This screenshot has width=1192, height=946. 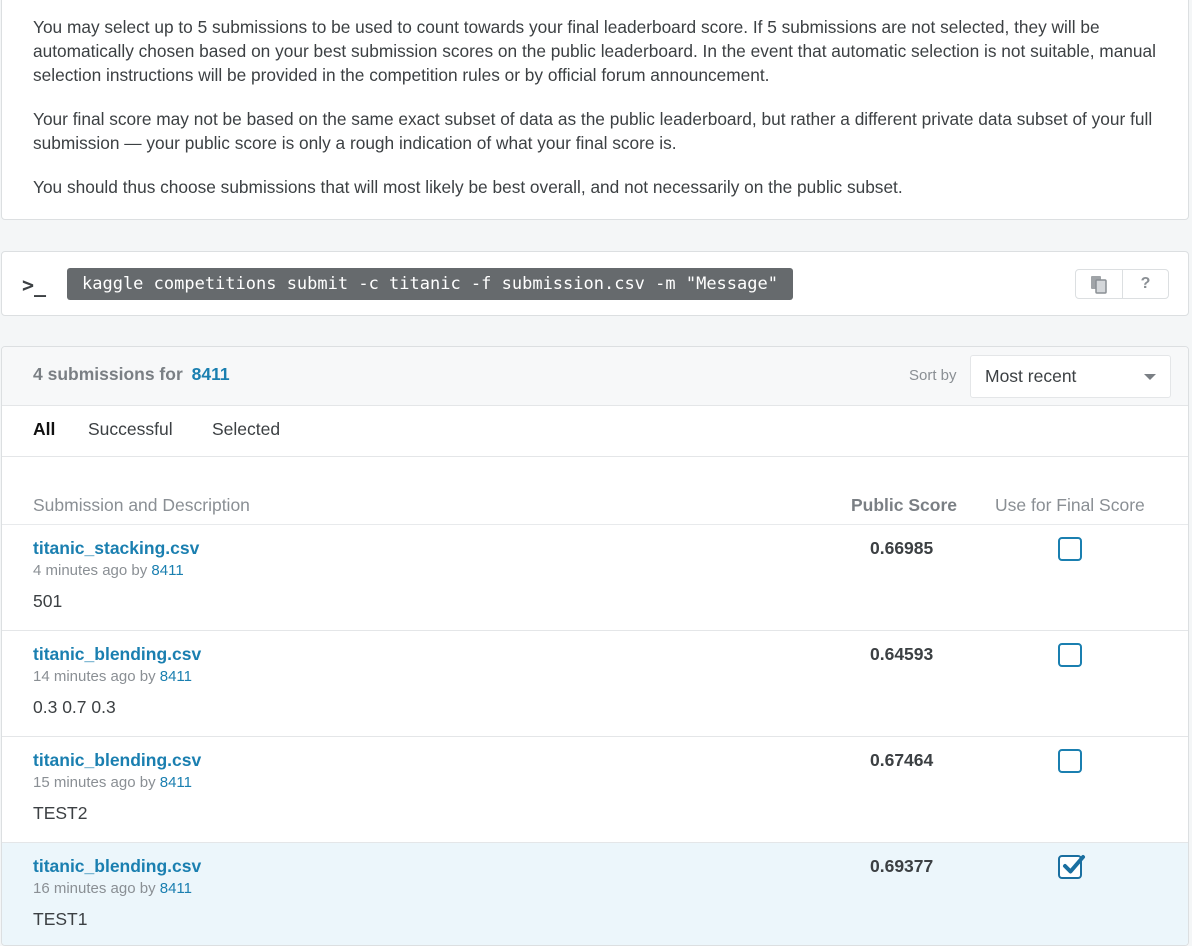 What do you see at coordinates (902, 866) in the screenshot?
I see `public-score: 0.69377` at bounding box center [902, 866].